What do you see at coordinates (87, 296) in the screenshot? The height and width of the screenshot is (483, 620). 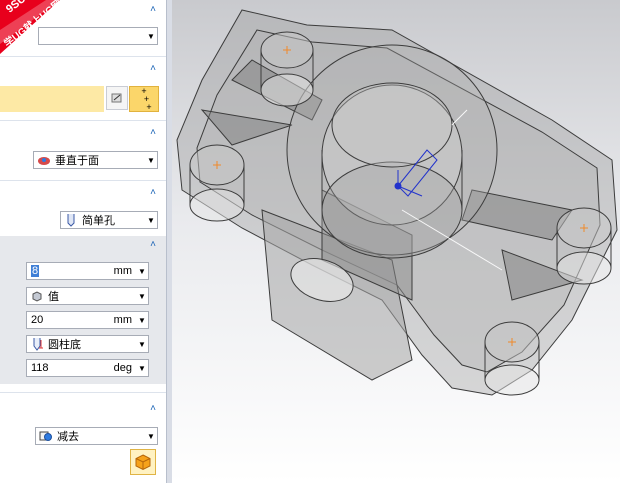 I see `depth-limit-dropdown: 值 ▼` at bounding box center [87, 296].